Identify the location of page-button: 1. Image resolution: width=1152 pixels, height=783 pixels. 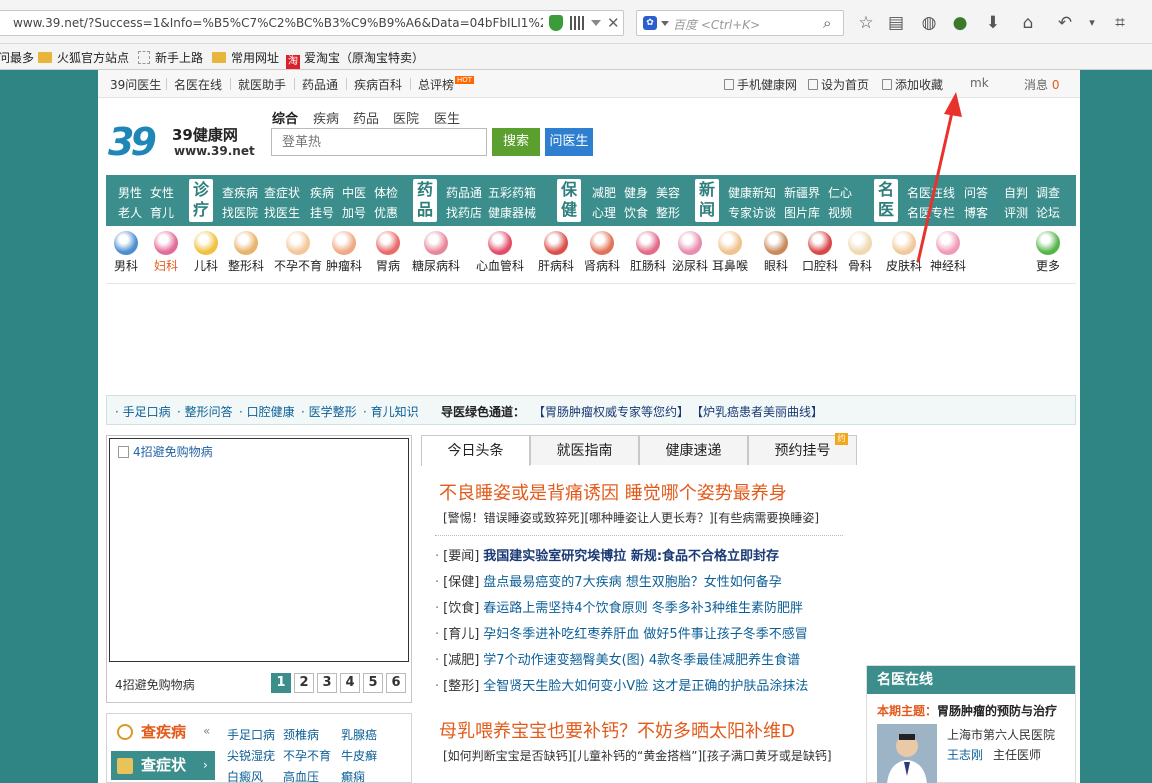
(281, 683).